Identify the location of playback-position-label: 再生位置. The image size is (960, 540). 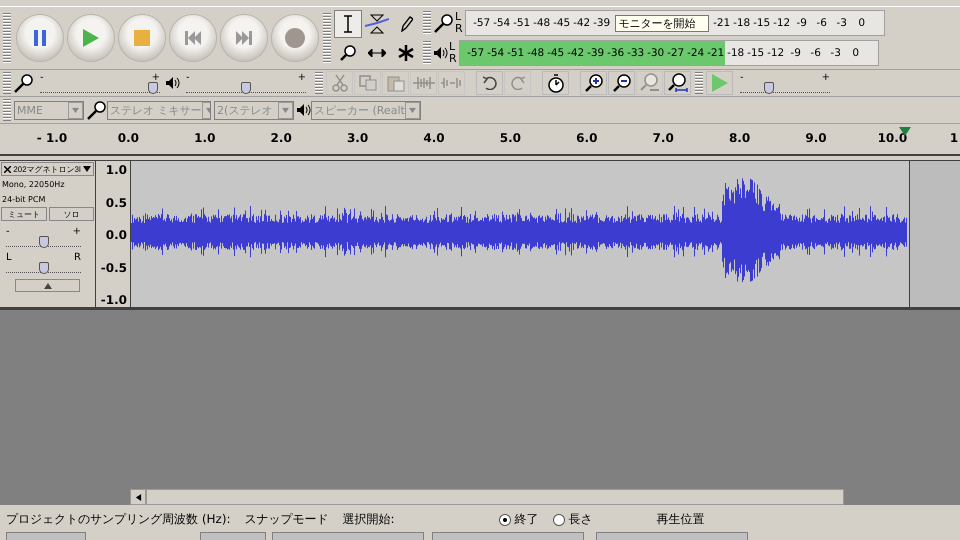
(680, 519).